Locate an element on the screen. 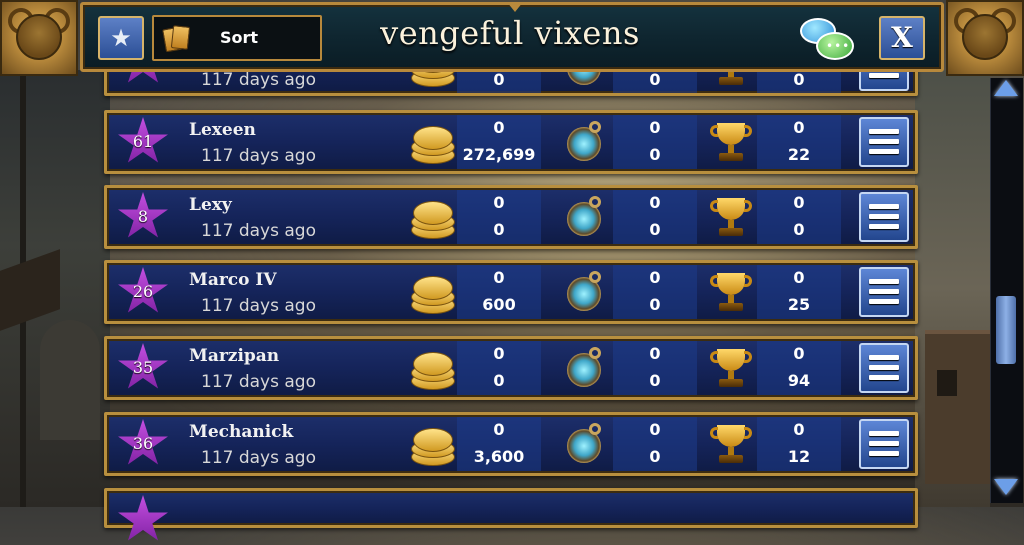  member-level: 36 is located at coordinates (143, 443).